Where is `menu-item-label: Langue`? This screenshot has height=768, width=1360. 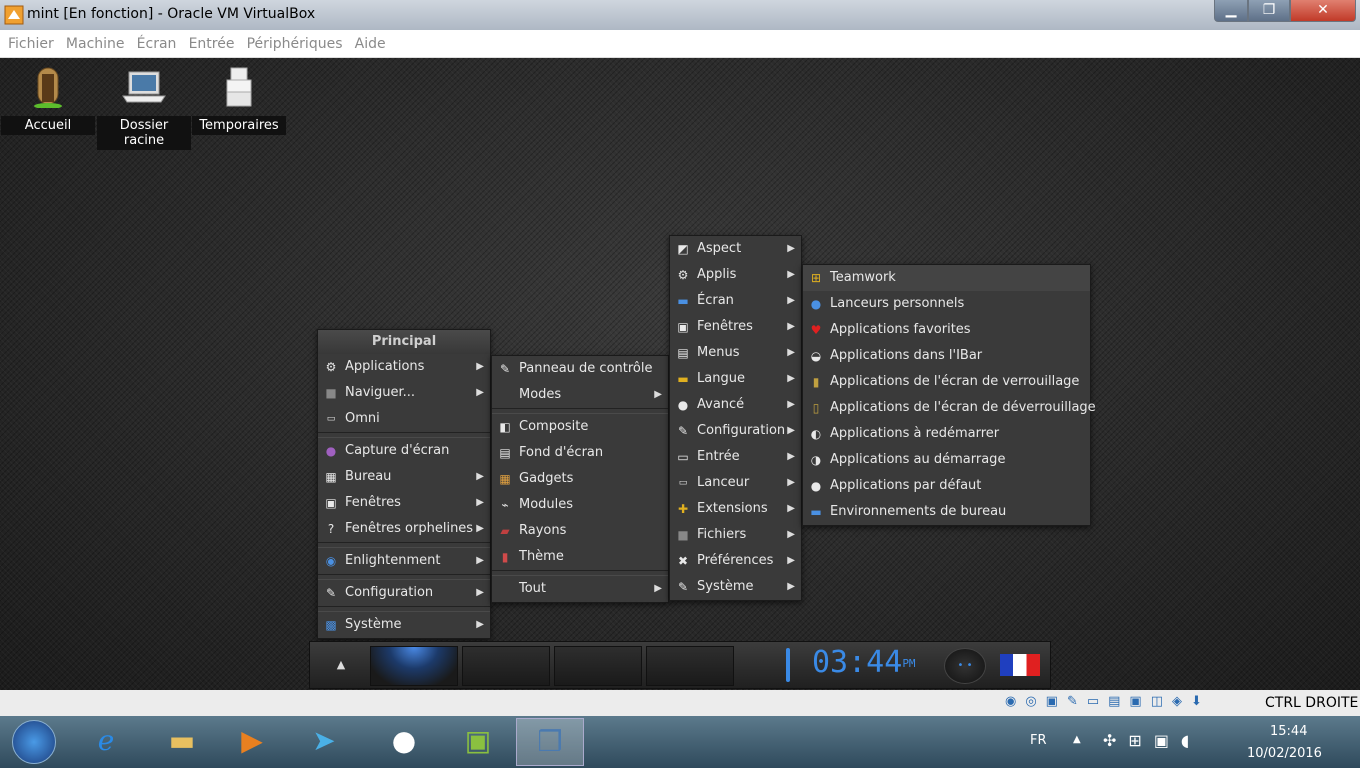
menu-item-label: Langue is located at coordinates (721, 378).